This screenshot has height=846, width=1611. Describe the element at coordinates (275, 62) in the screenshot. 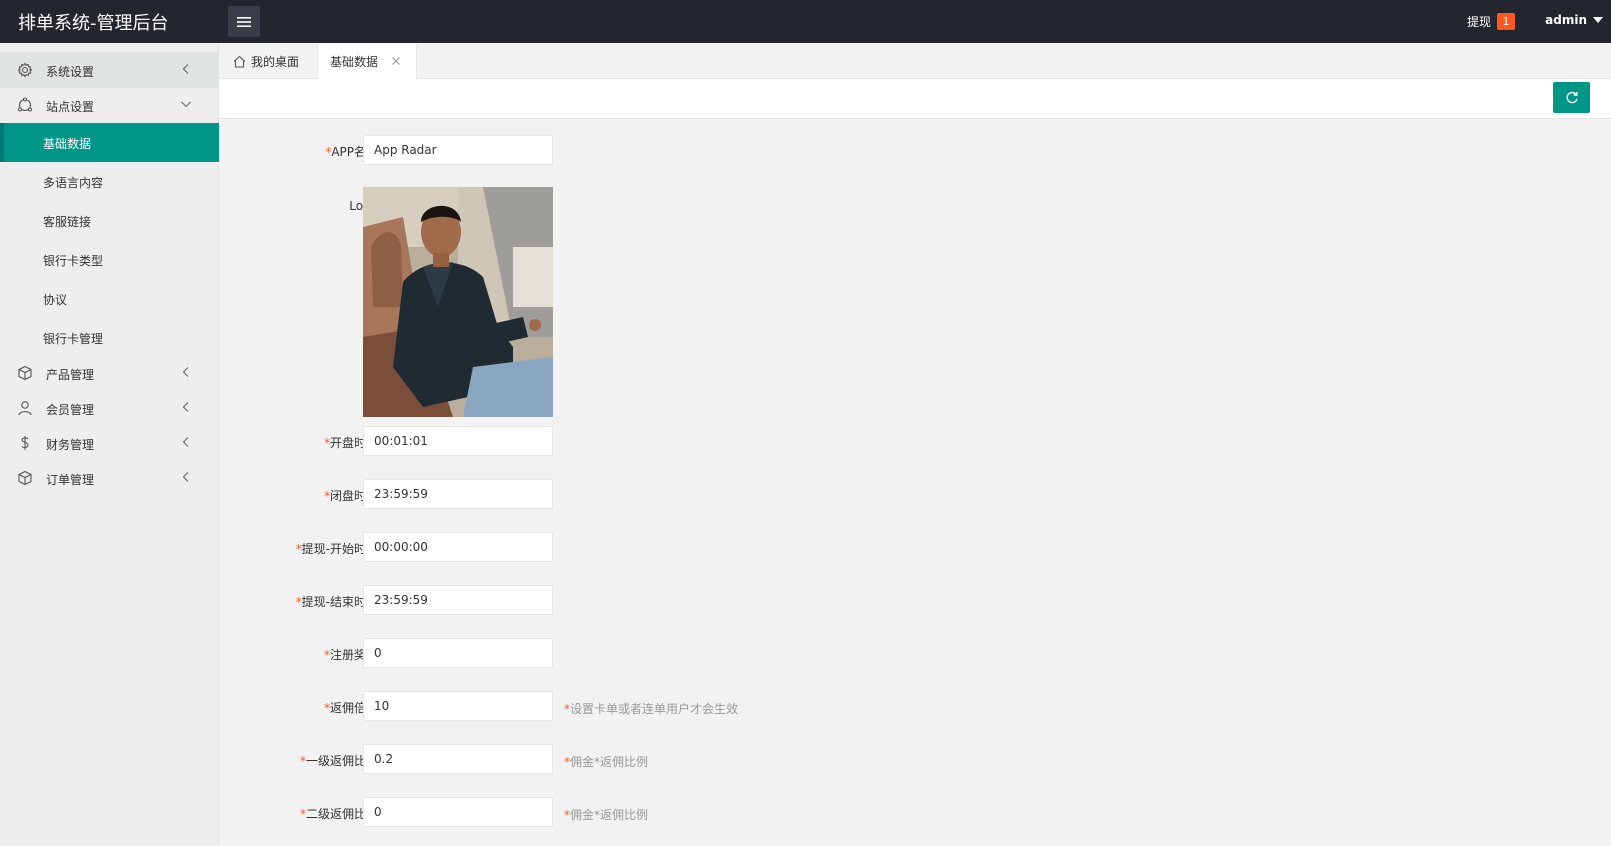

I see `tab-label: 我的桌面` at that location.